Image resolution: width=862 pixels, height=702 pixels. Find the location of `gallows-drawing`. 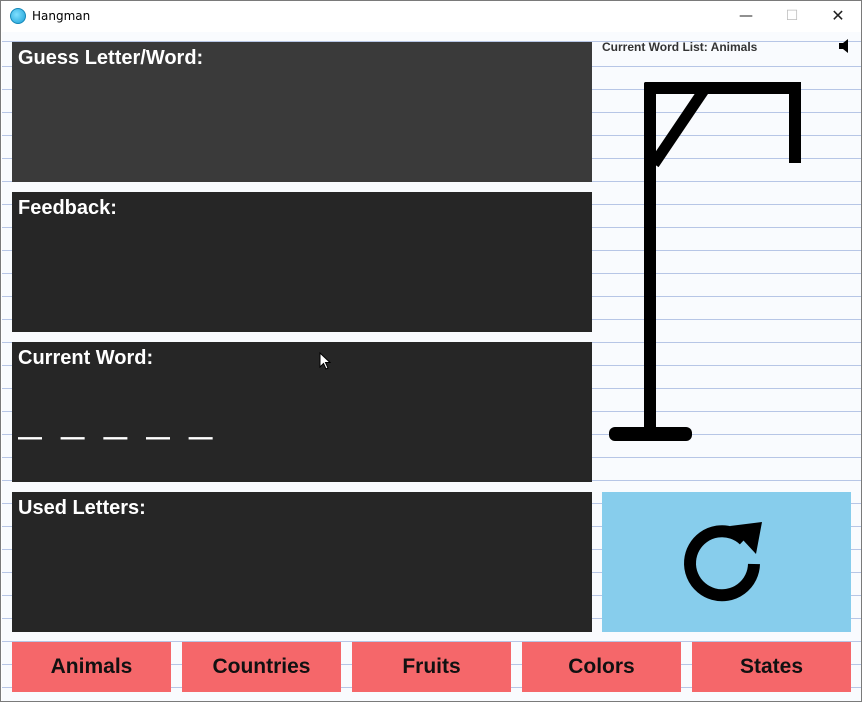

gallows-drawing is located at coordinates (705, 261).